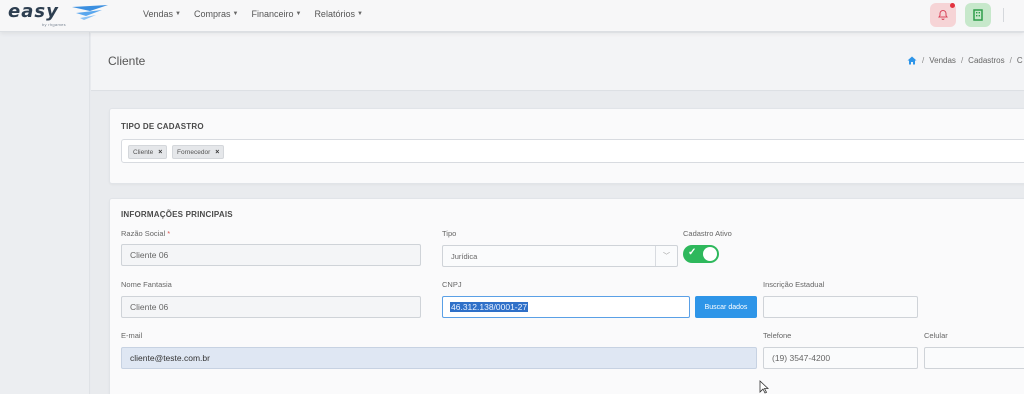 The height and width of the screenshot is (394, 1024). Describe the element at coordinates (936, 335) in the screenshot. I see `celular-label: Celular` at that location.